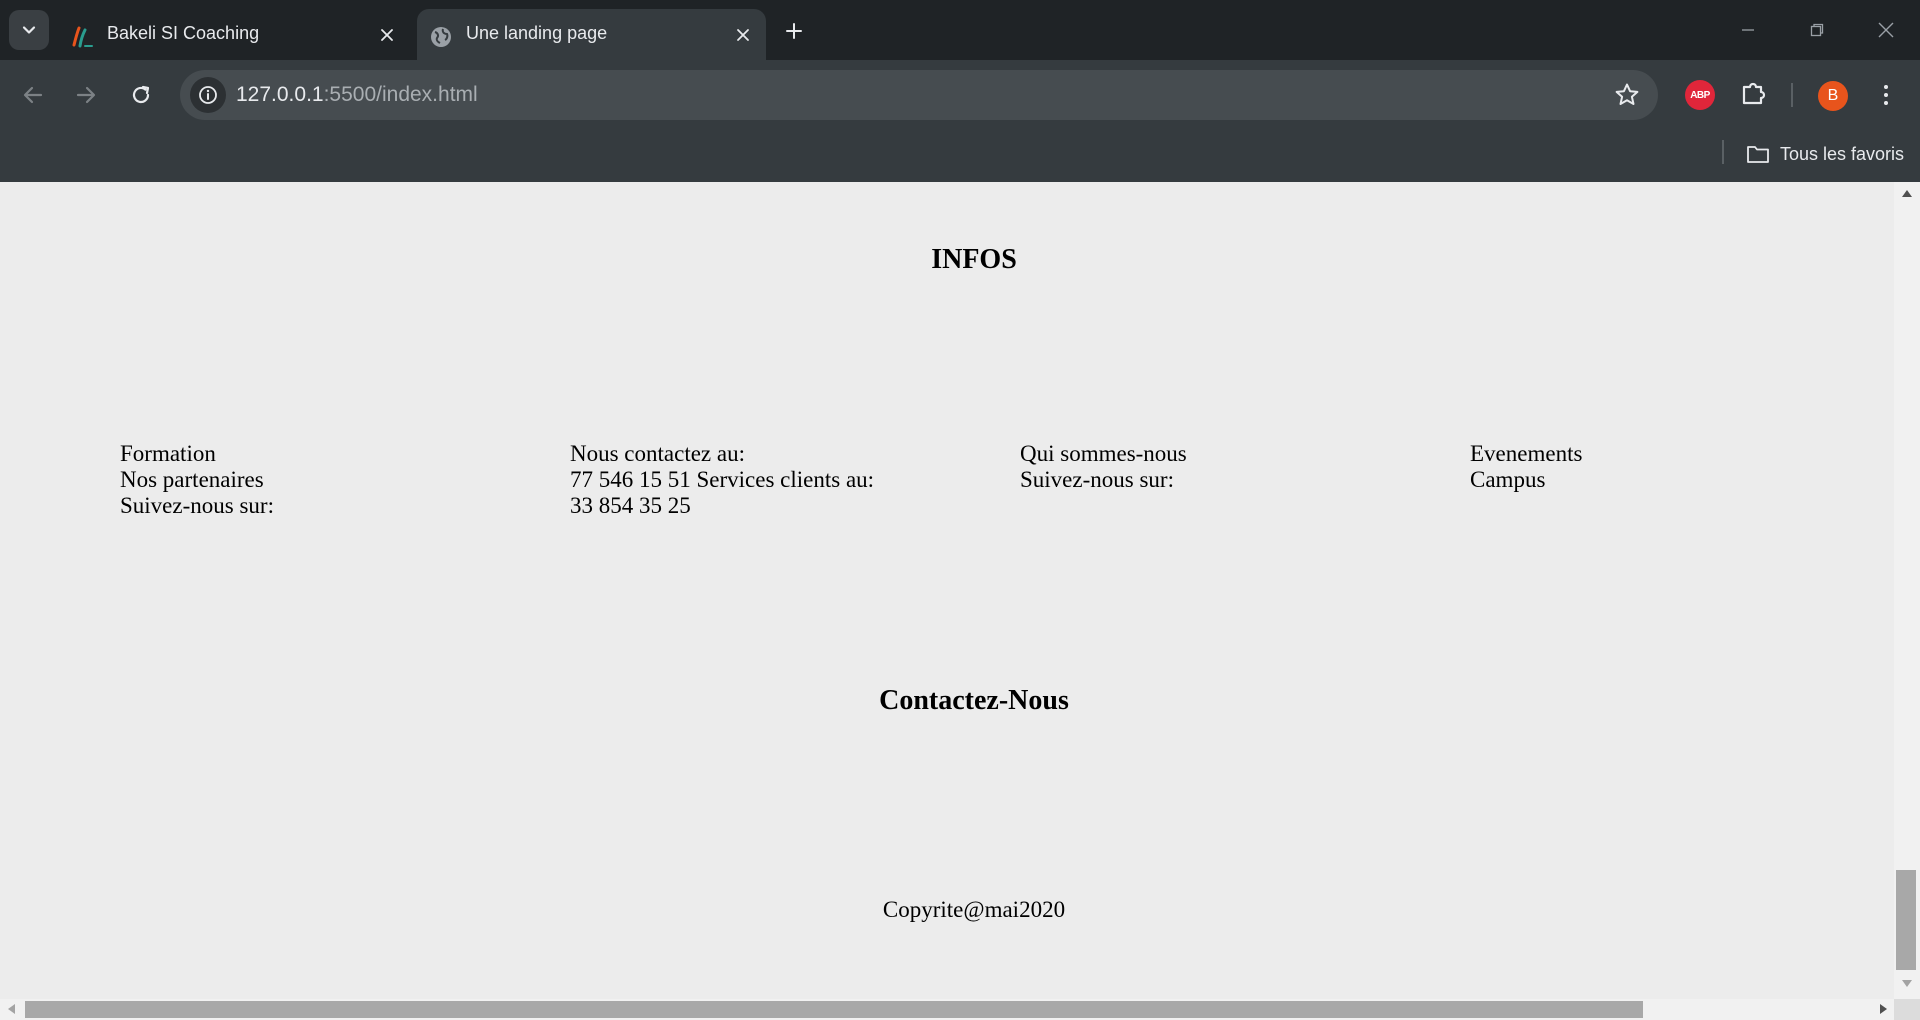  I want to click on folder-icon, so click(1758, 154).